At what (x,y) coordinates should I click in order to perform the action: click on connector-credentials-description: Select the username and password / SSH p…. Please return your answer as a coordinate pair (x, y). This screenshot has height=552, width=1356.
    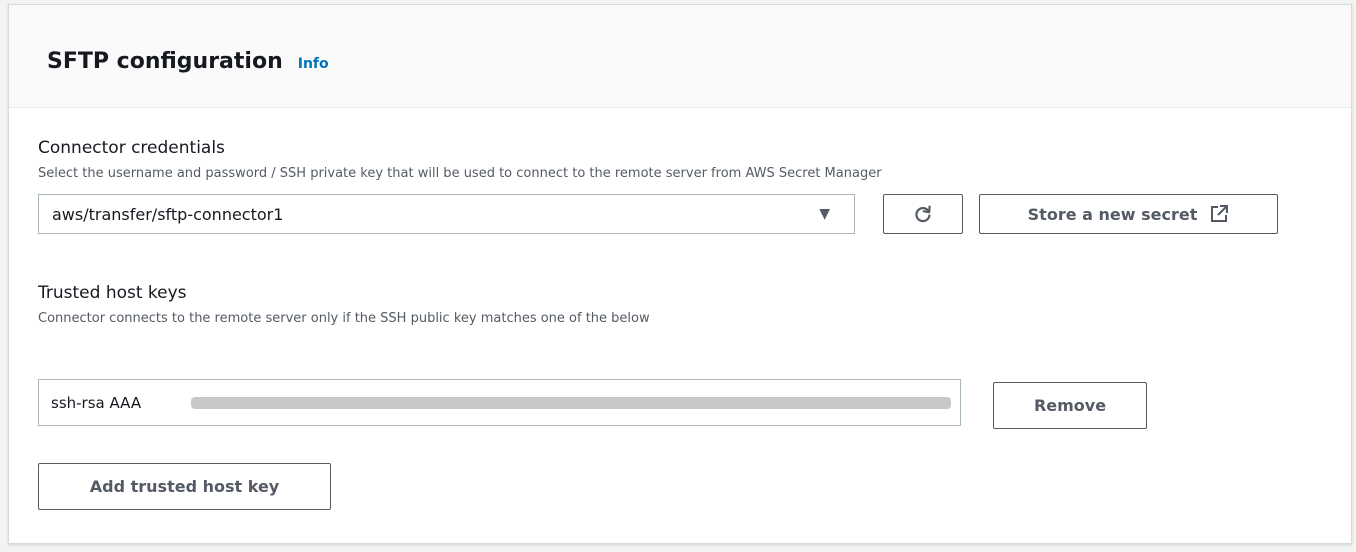
    Looking at the image, I should click on (460, 173).